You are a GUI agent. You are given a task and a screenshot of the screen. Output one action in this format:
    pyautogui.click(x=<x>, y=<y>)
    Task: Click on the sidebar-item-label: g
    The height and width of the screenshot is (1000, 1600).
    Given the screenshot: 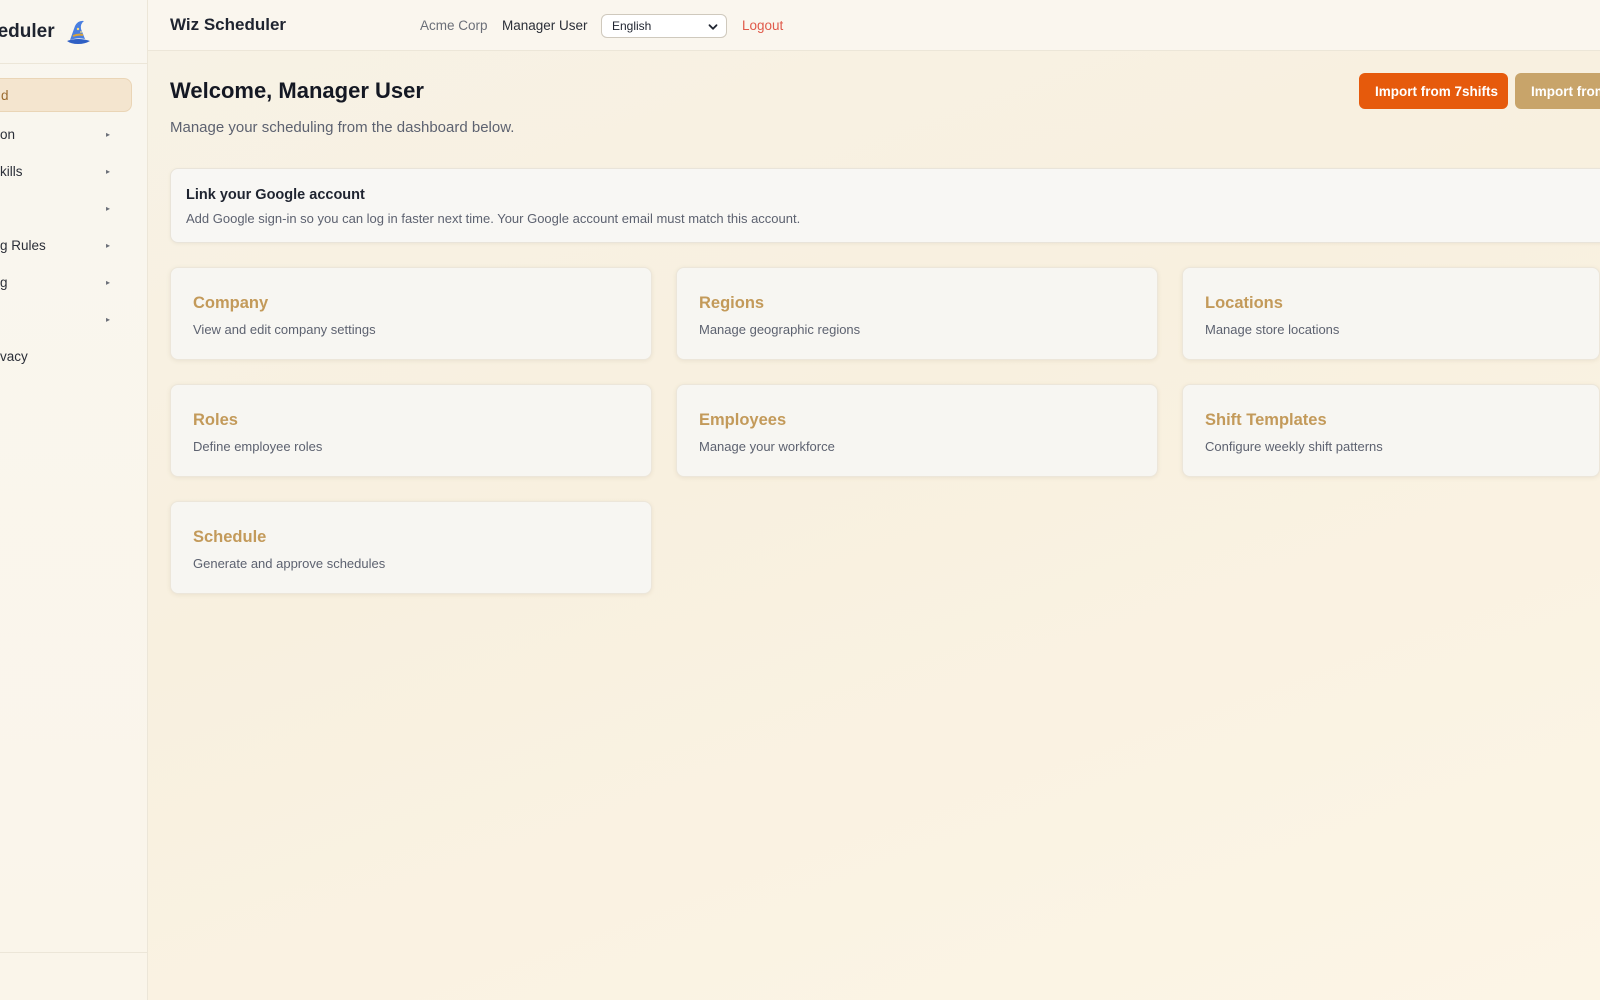 What is the action you would take?
    pyautogui.click(x=4, y=282)
    